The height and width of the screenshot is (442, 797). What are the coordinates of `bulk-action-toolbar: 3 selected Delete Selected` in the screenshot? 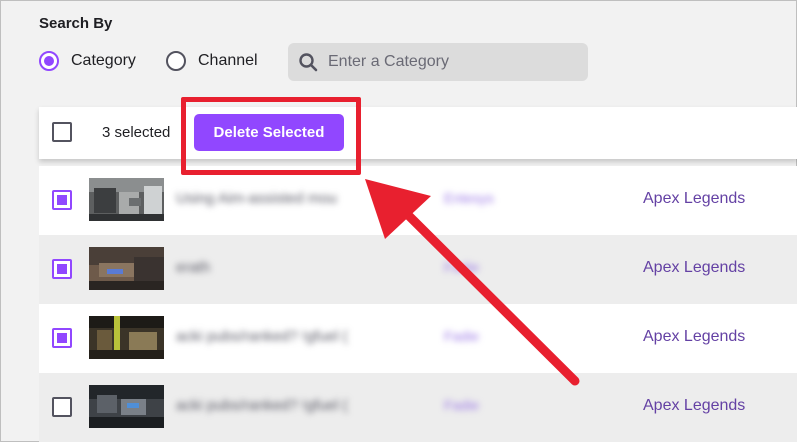 It's located at (418, 133).